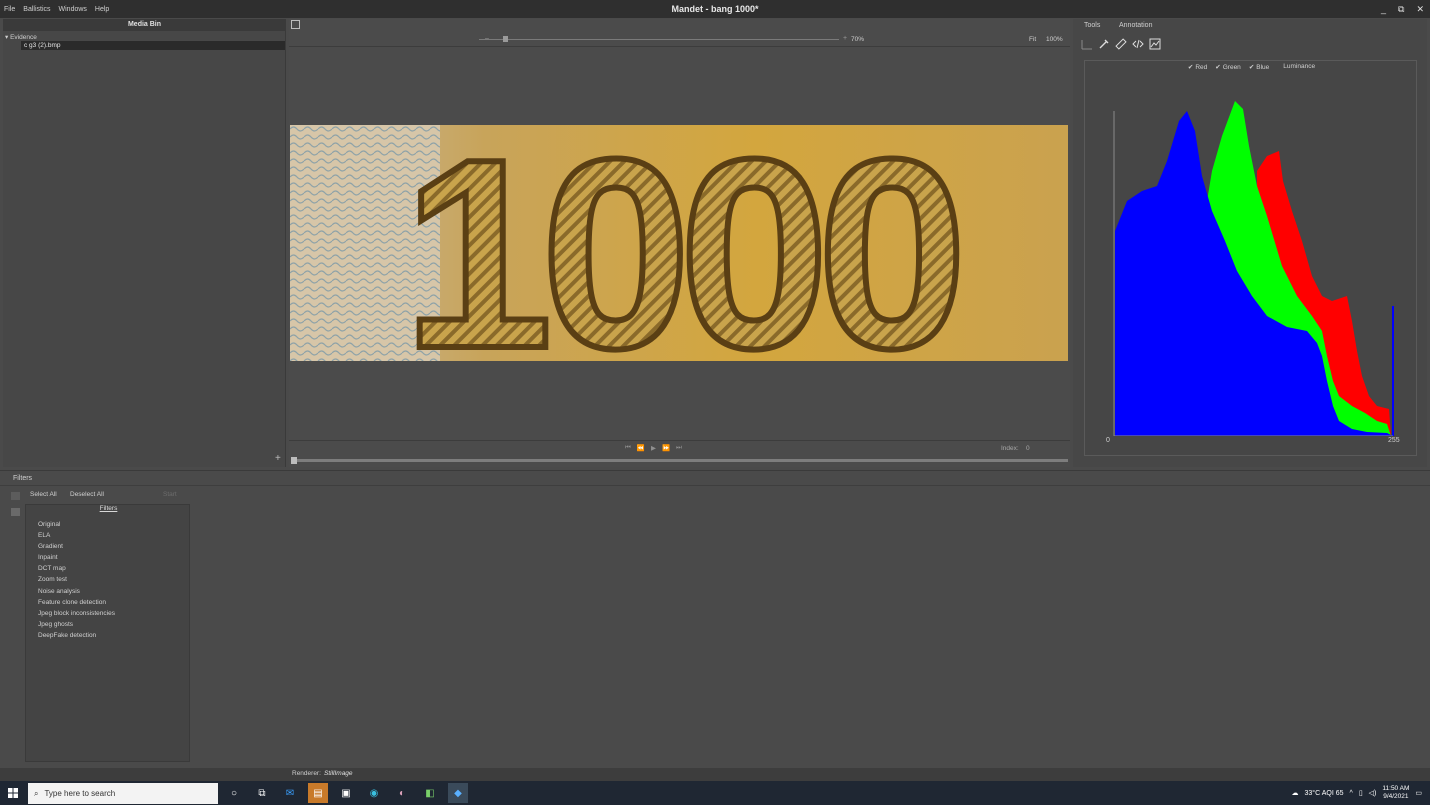 The height and width of the screenshot is (805, 1430). What do you see at coordinates (1263, 67) in the screenshot?
I see `channel-label: Blue` at bounding box center [1263, 67].